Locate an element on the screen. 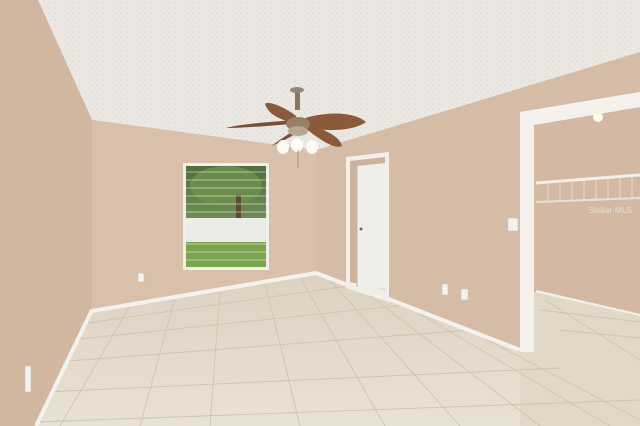 The width and height of the screenshot is (640, 426). door is located at coordinates (371, 226).